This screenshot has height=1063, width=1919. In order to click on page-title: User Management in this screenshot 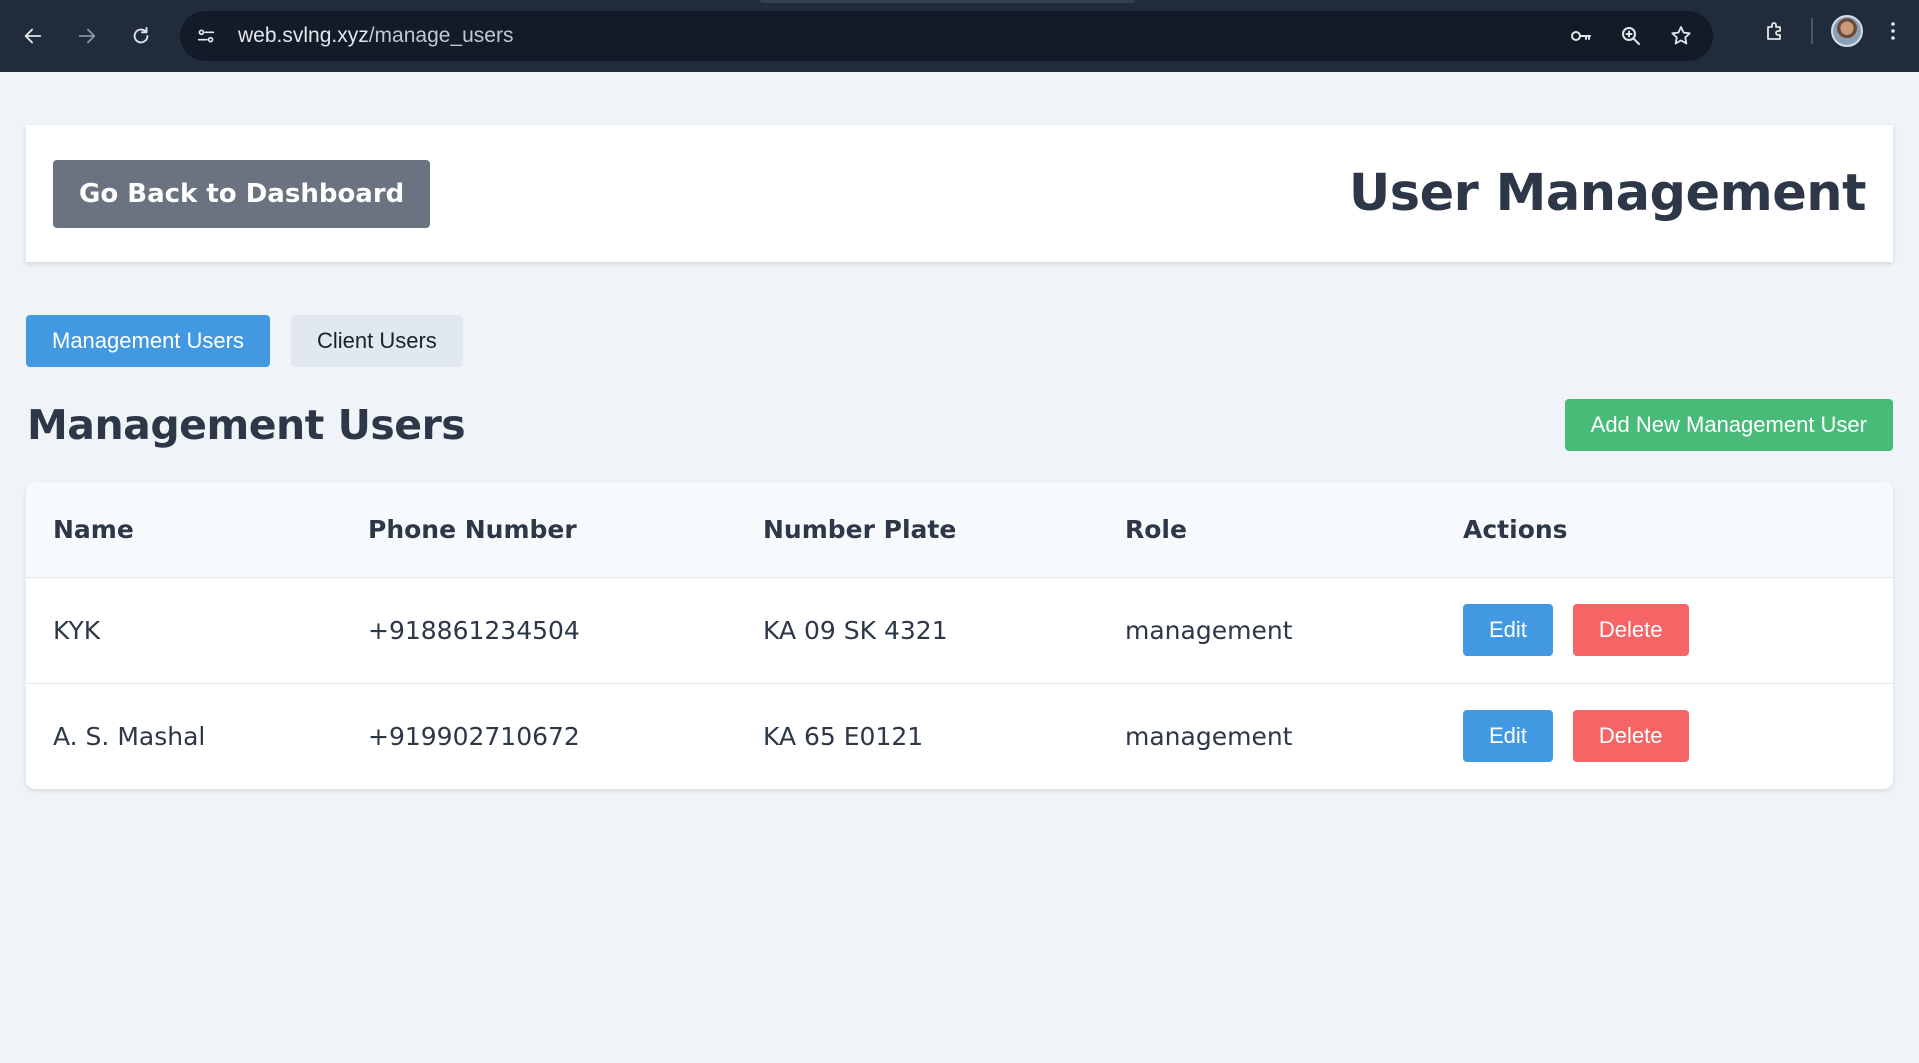, I will do `click(1607, 193)`.